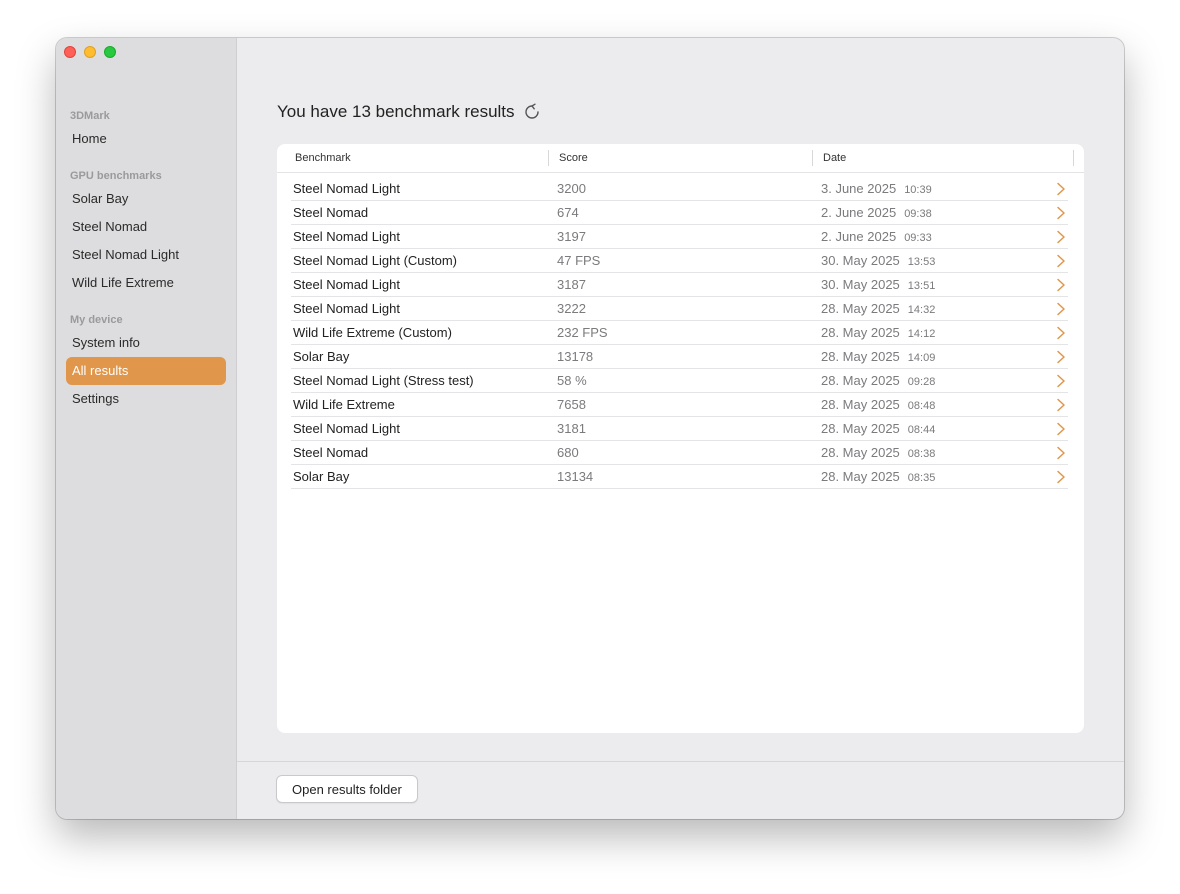 The width and height of the screenshot is (1180, 894). What do you see at coordinates (575, 356) in the screenshot?
I see `score-value: 13178` at bounding box center [575, 356].